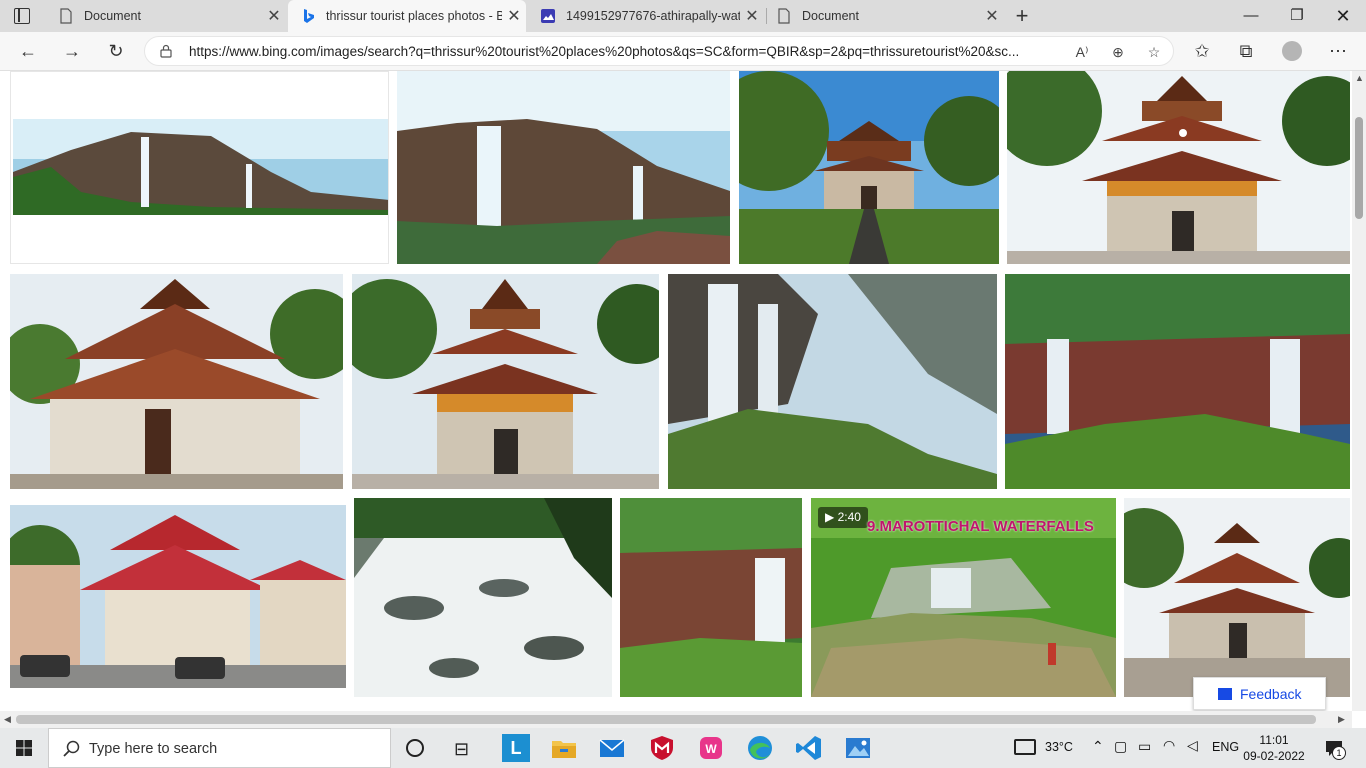 The image size is (1366, 768). I want to click on wifi-icon: ◠, so click(1169, 745).